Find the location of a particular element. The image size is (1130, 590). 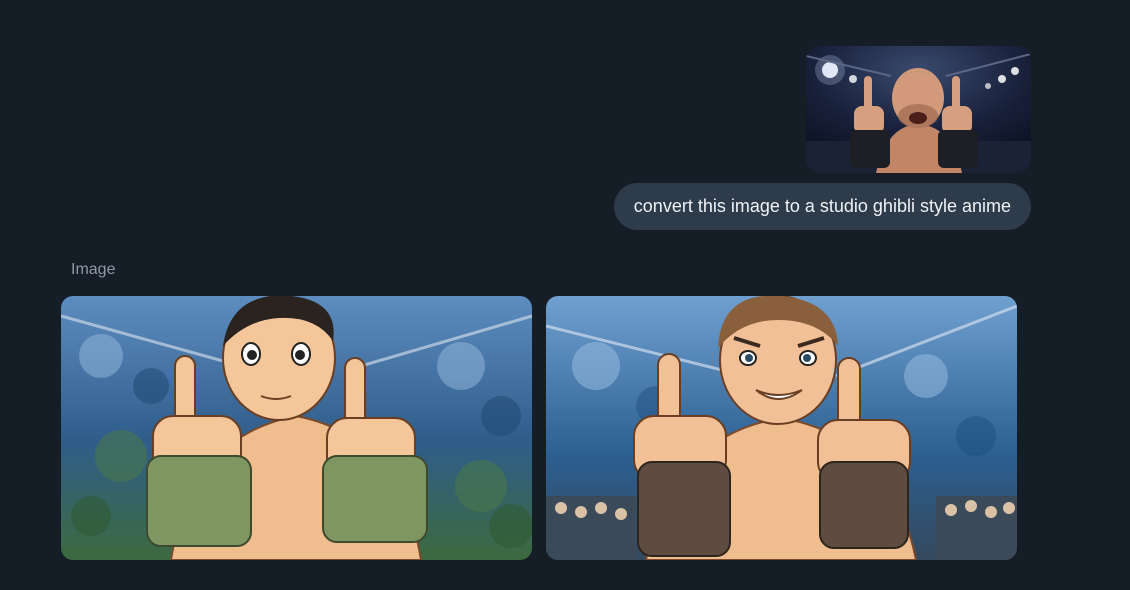

response-label: Image is located at coordinates (93, 269).